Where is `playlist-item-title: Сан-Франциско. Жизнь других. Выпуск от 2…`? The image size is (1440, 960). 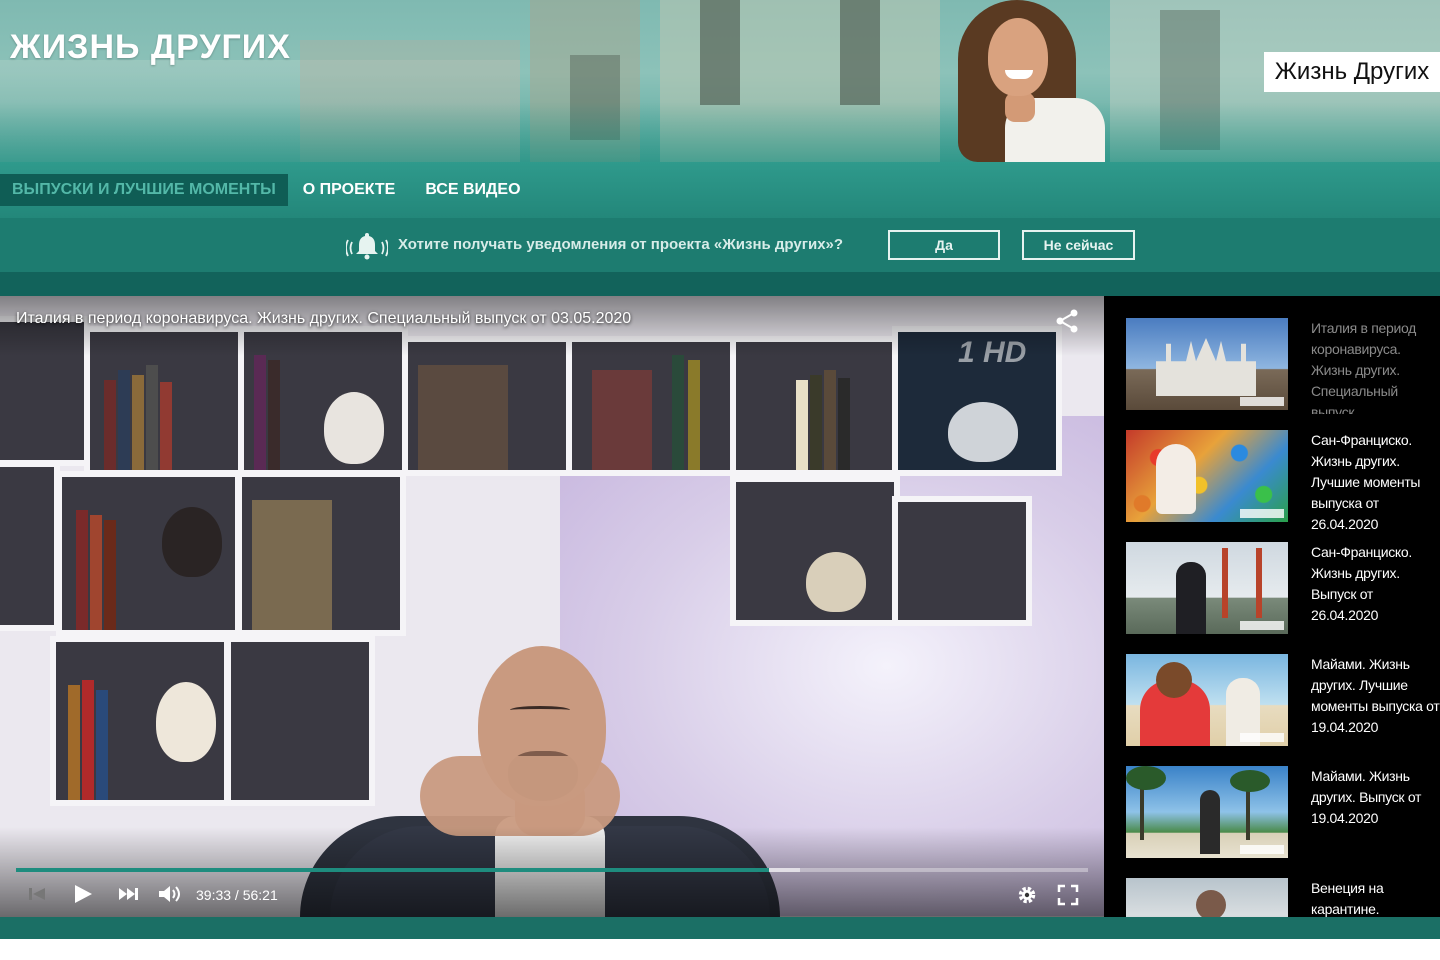 playlist-item-title: Сан-Франциско. Жизнь других. Выпуск от 2… is located at coordinates (1361, 583).